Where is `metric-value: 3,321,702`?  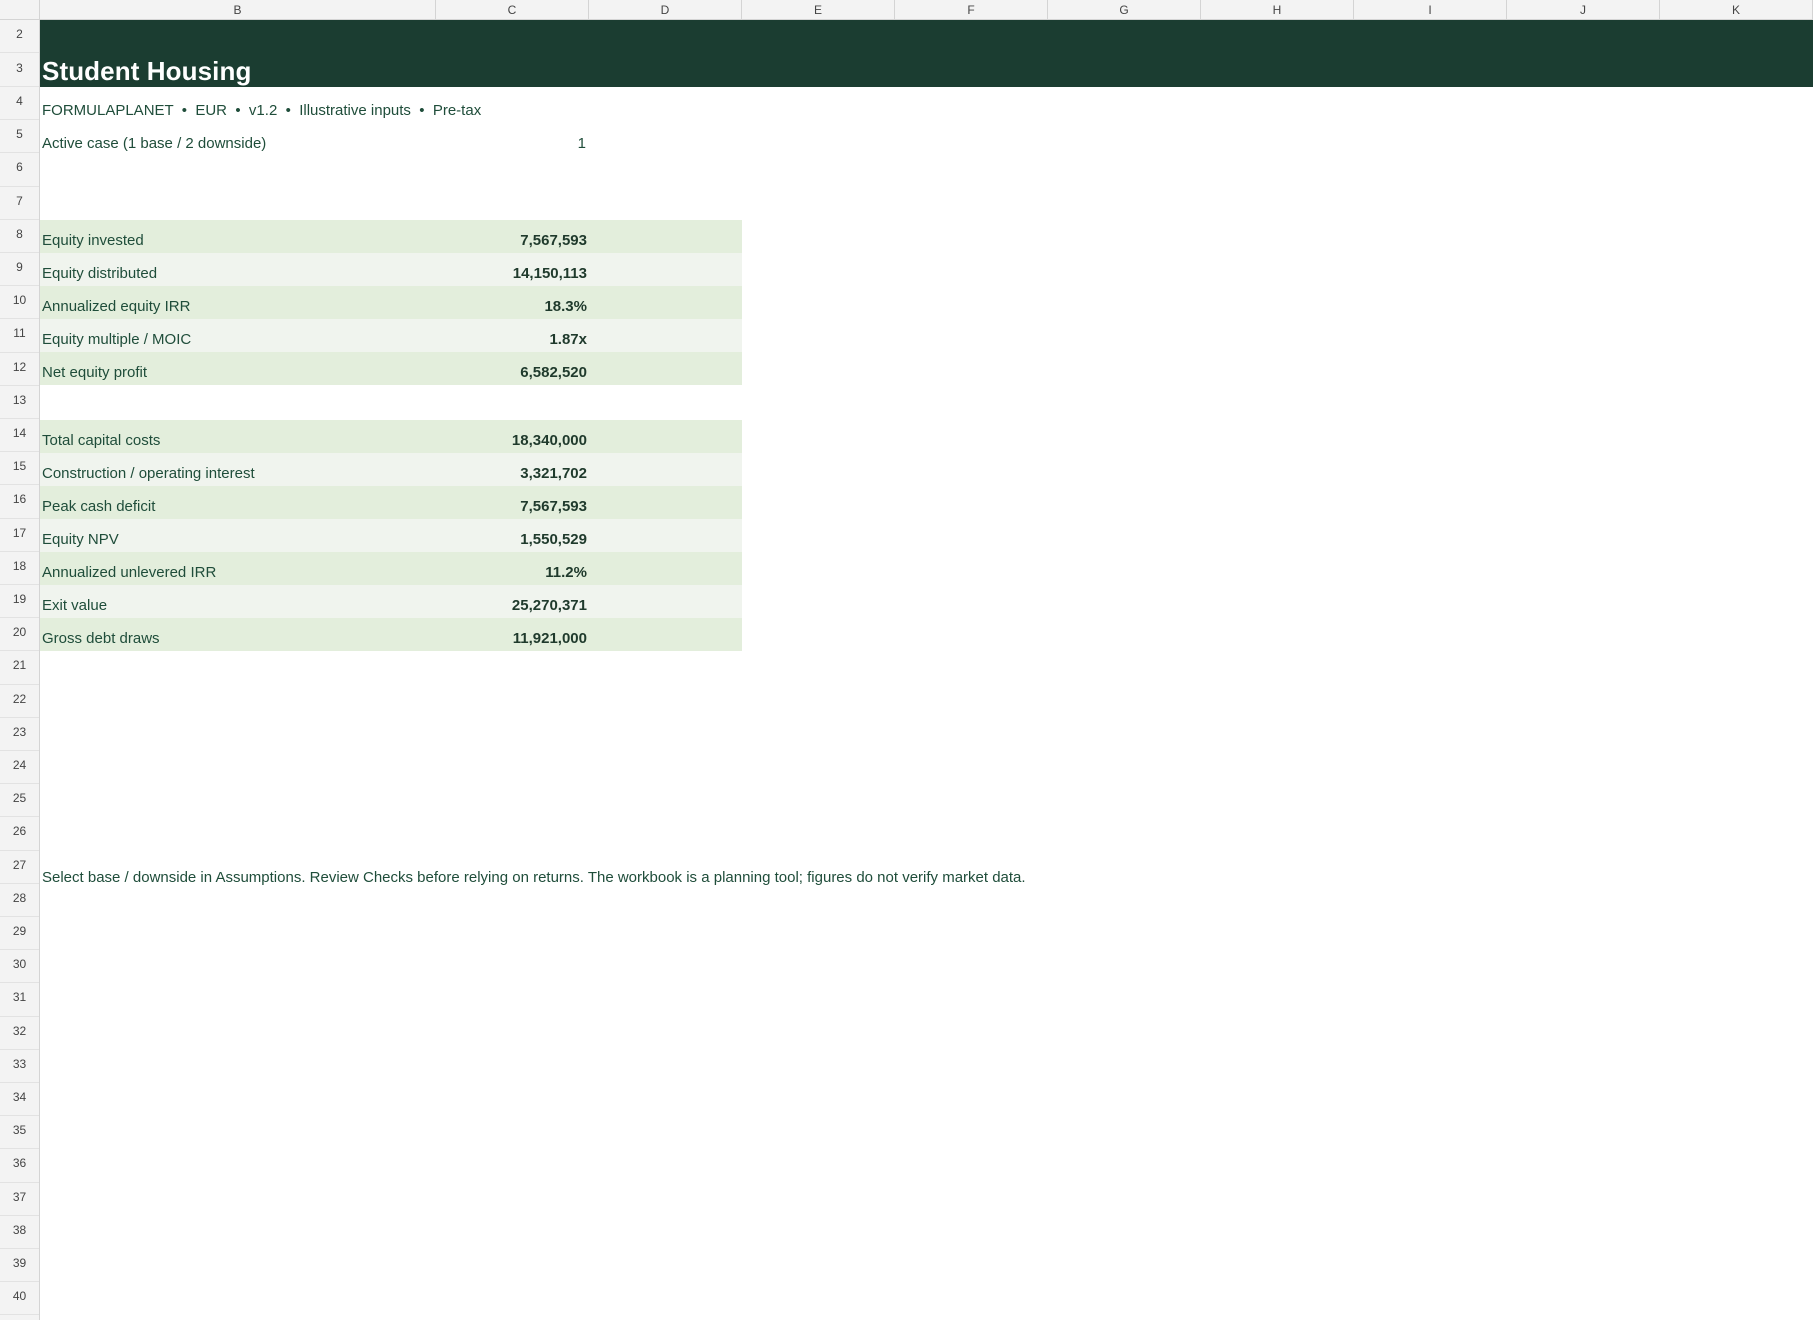
metric-value: 3,321,702 is located at coordinates (513, 473).